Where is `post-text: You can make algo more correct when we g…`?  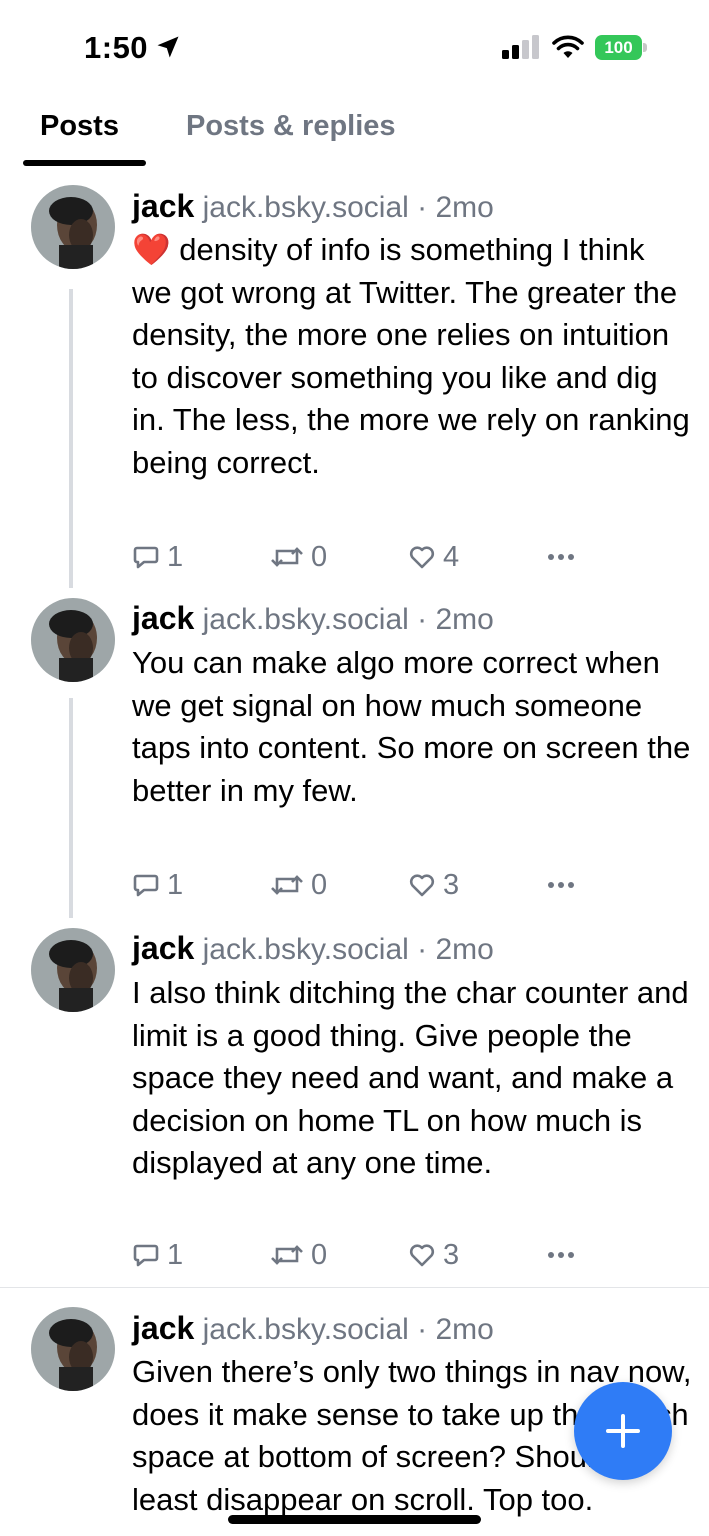
post-text: You can make algo more correct when we g… is located at coordinates (411, 726).